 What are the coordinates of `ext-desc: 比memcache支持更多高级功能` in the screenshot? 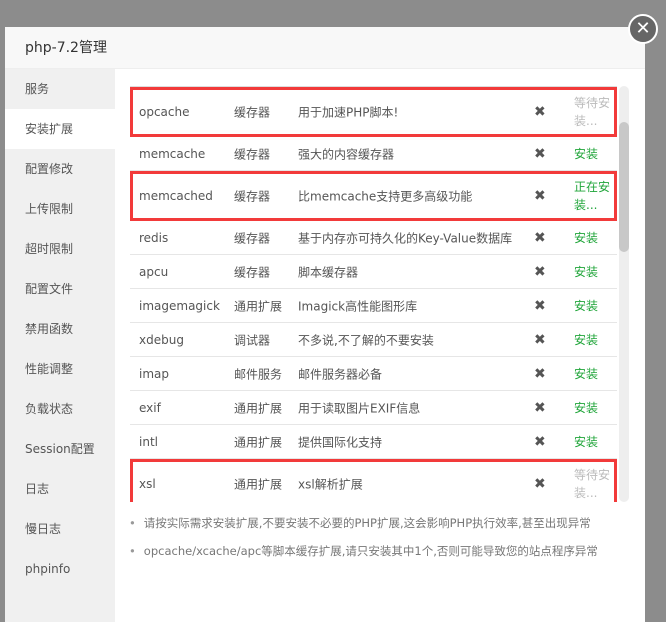 It's located at (385, 196).